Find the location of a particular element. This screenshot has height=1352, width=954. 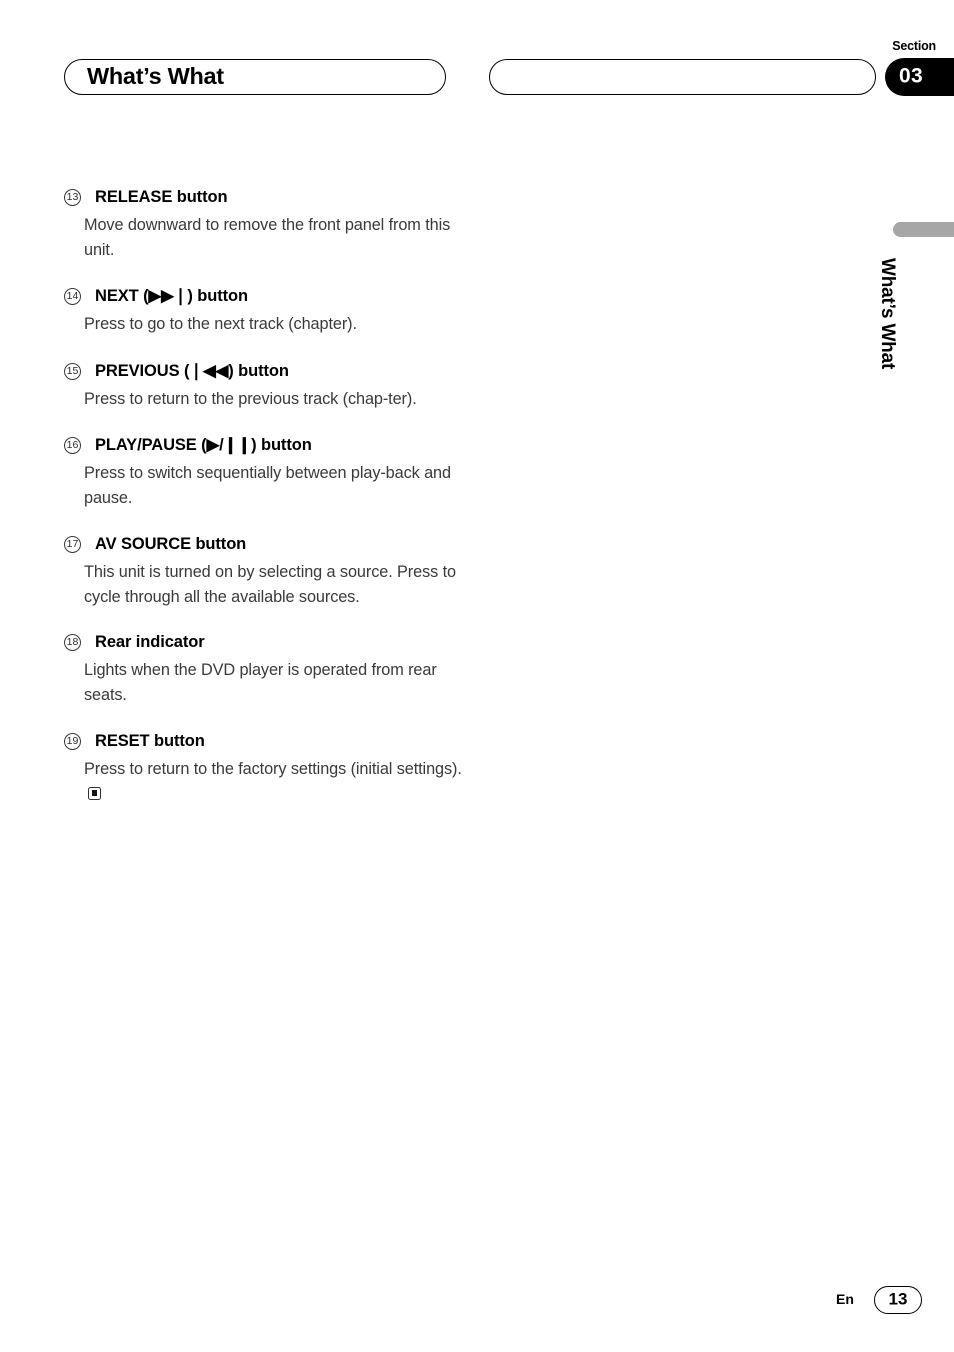

page-footer is located at coordinates (477, 1307).